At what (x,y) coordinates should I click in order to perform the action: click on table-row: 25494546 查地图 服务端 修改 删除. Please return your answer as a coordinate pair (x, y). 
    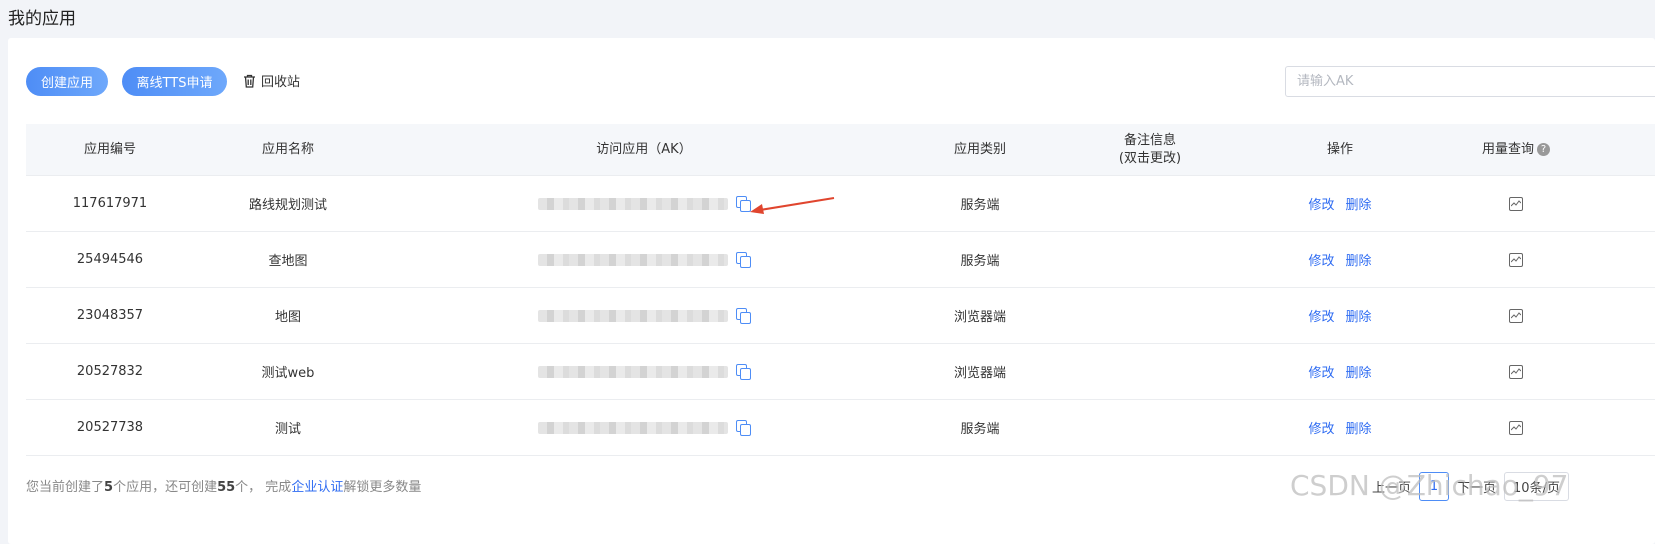
    Looking at the image, I should click on (840, 260).